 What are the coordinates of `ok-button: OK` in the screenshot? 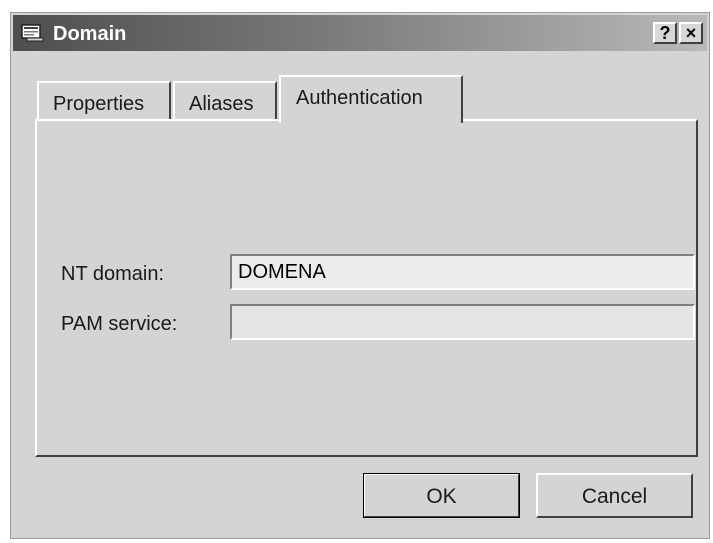 It's located at (441, 495).